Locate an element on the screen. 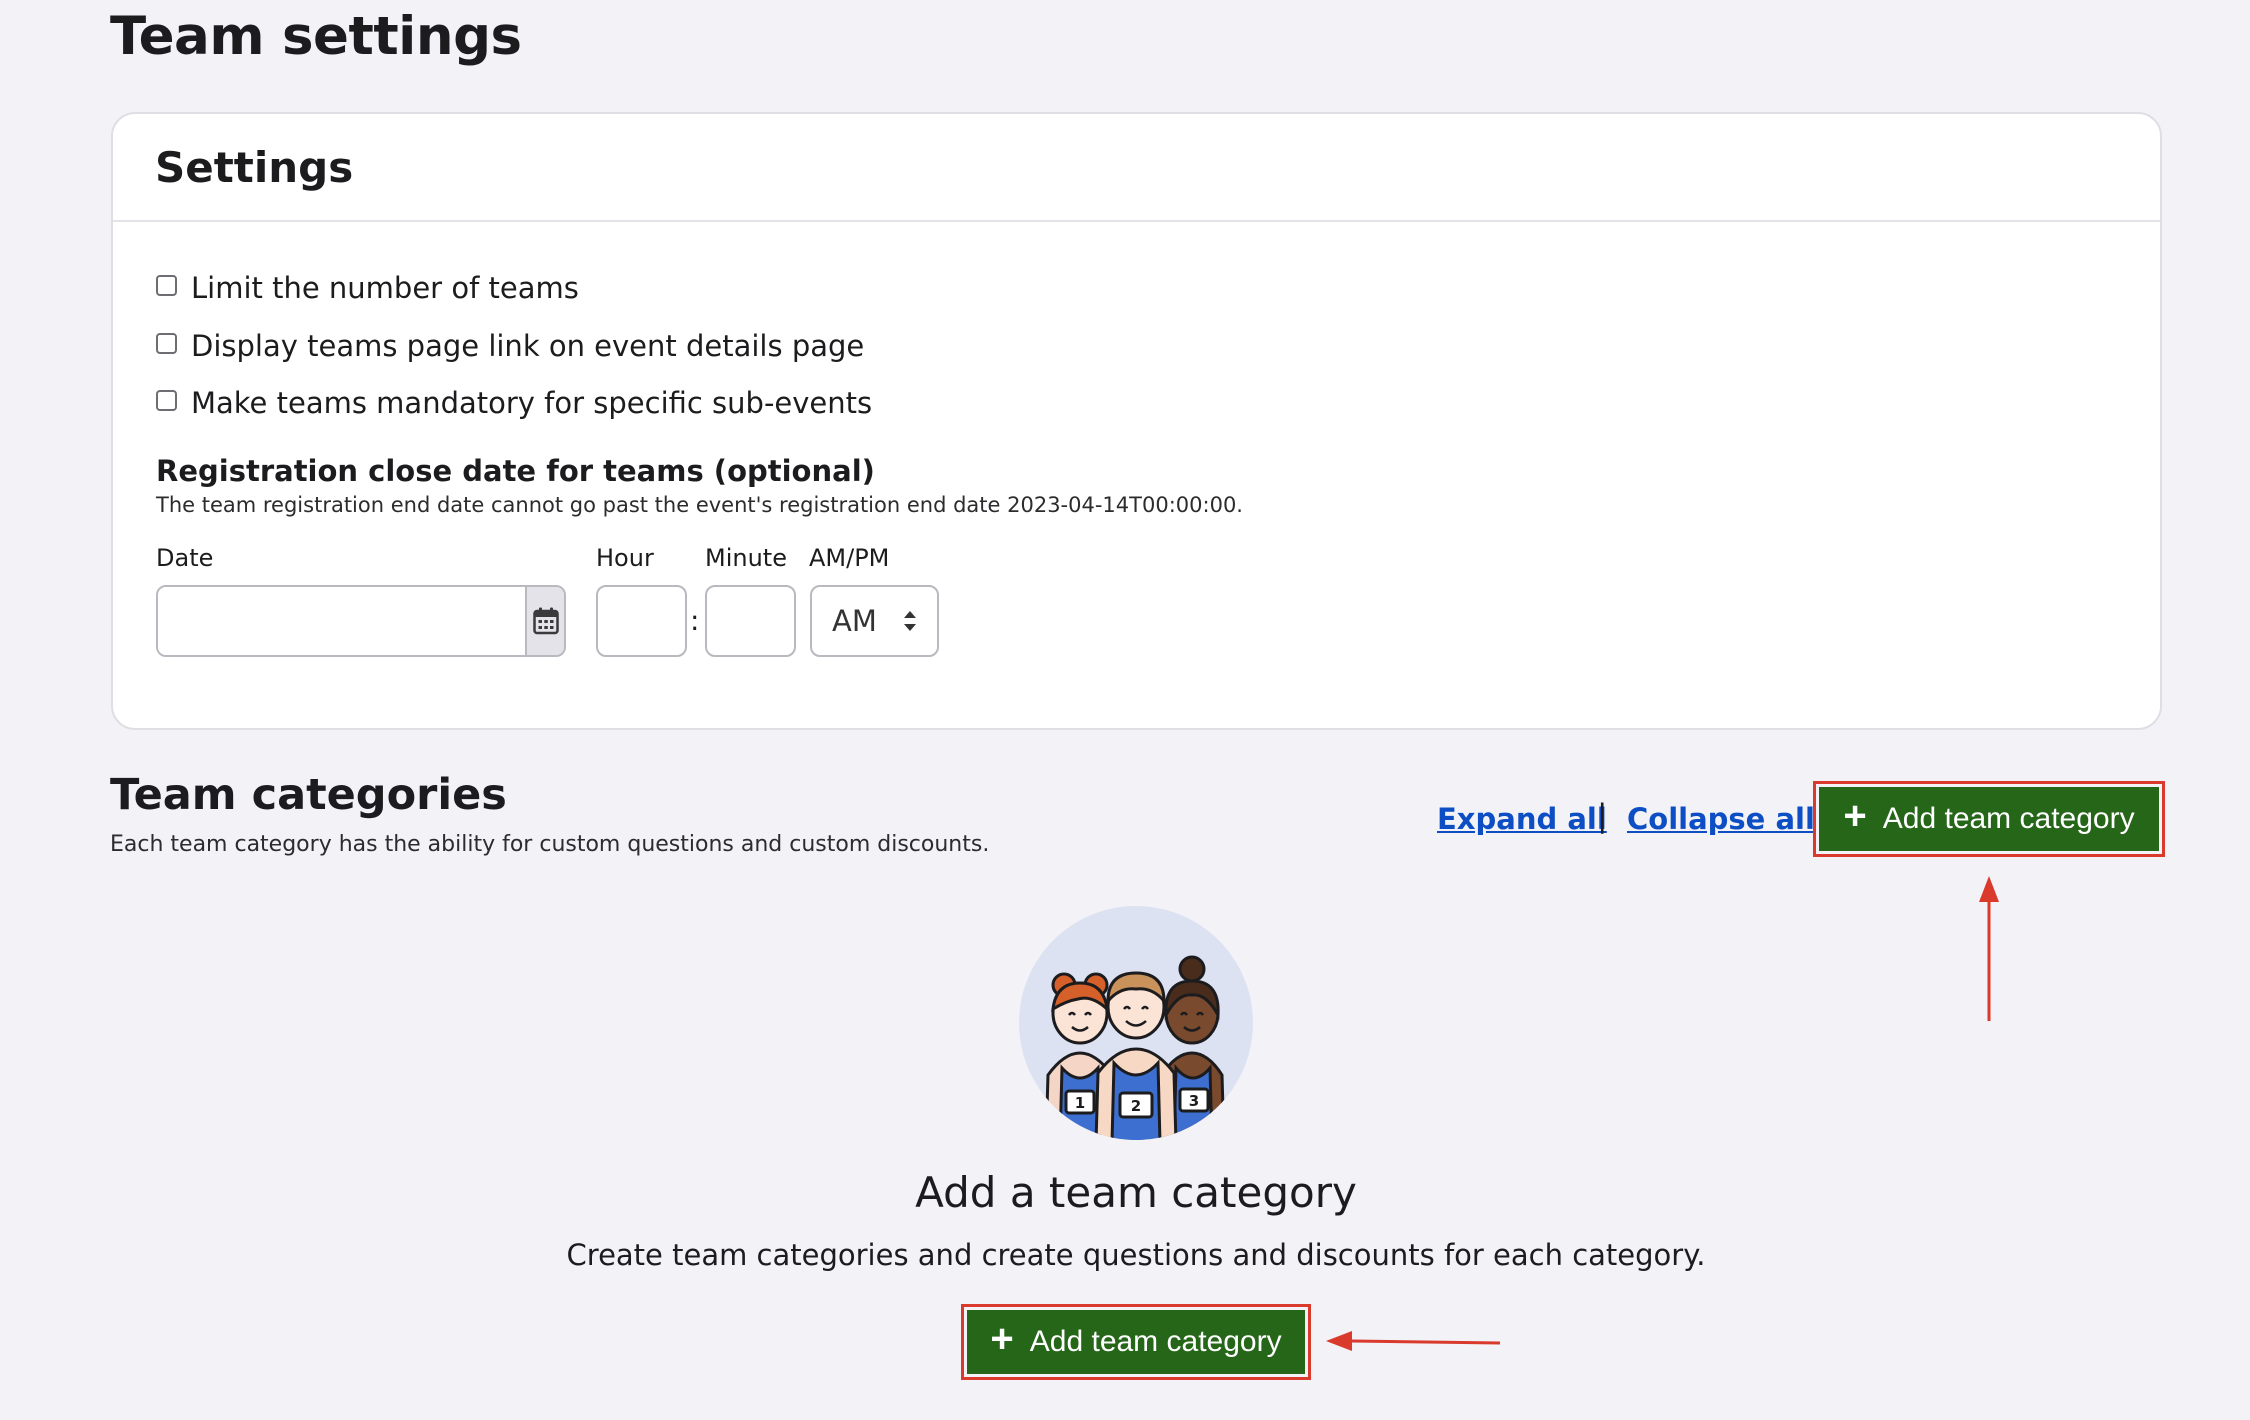 This screenshot has height=1420, width=2250. display-teams-link-checkbox is located at coordinates (166, 343).